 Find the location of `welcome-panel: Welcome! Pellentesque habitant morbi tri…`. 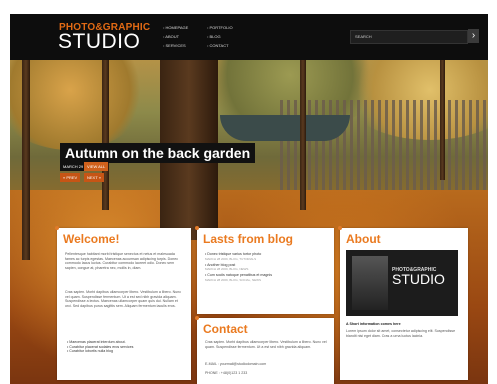

welcome-panel: Welcome! Pellentesque habitant morbi tri… is located at coordinates (123, 303).